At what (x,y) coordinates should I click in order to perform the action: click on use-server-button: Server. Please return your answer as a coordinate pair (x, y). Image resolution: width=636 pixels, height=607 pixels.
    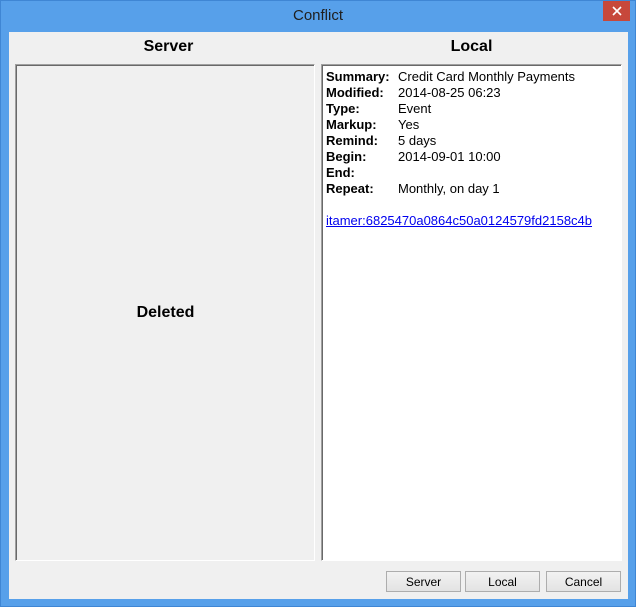
    Looking at the image, I should click on (423, 581).